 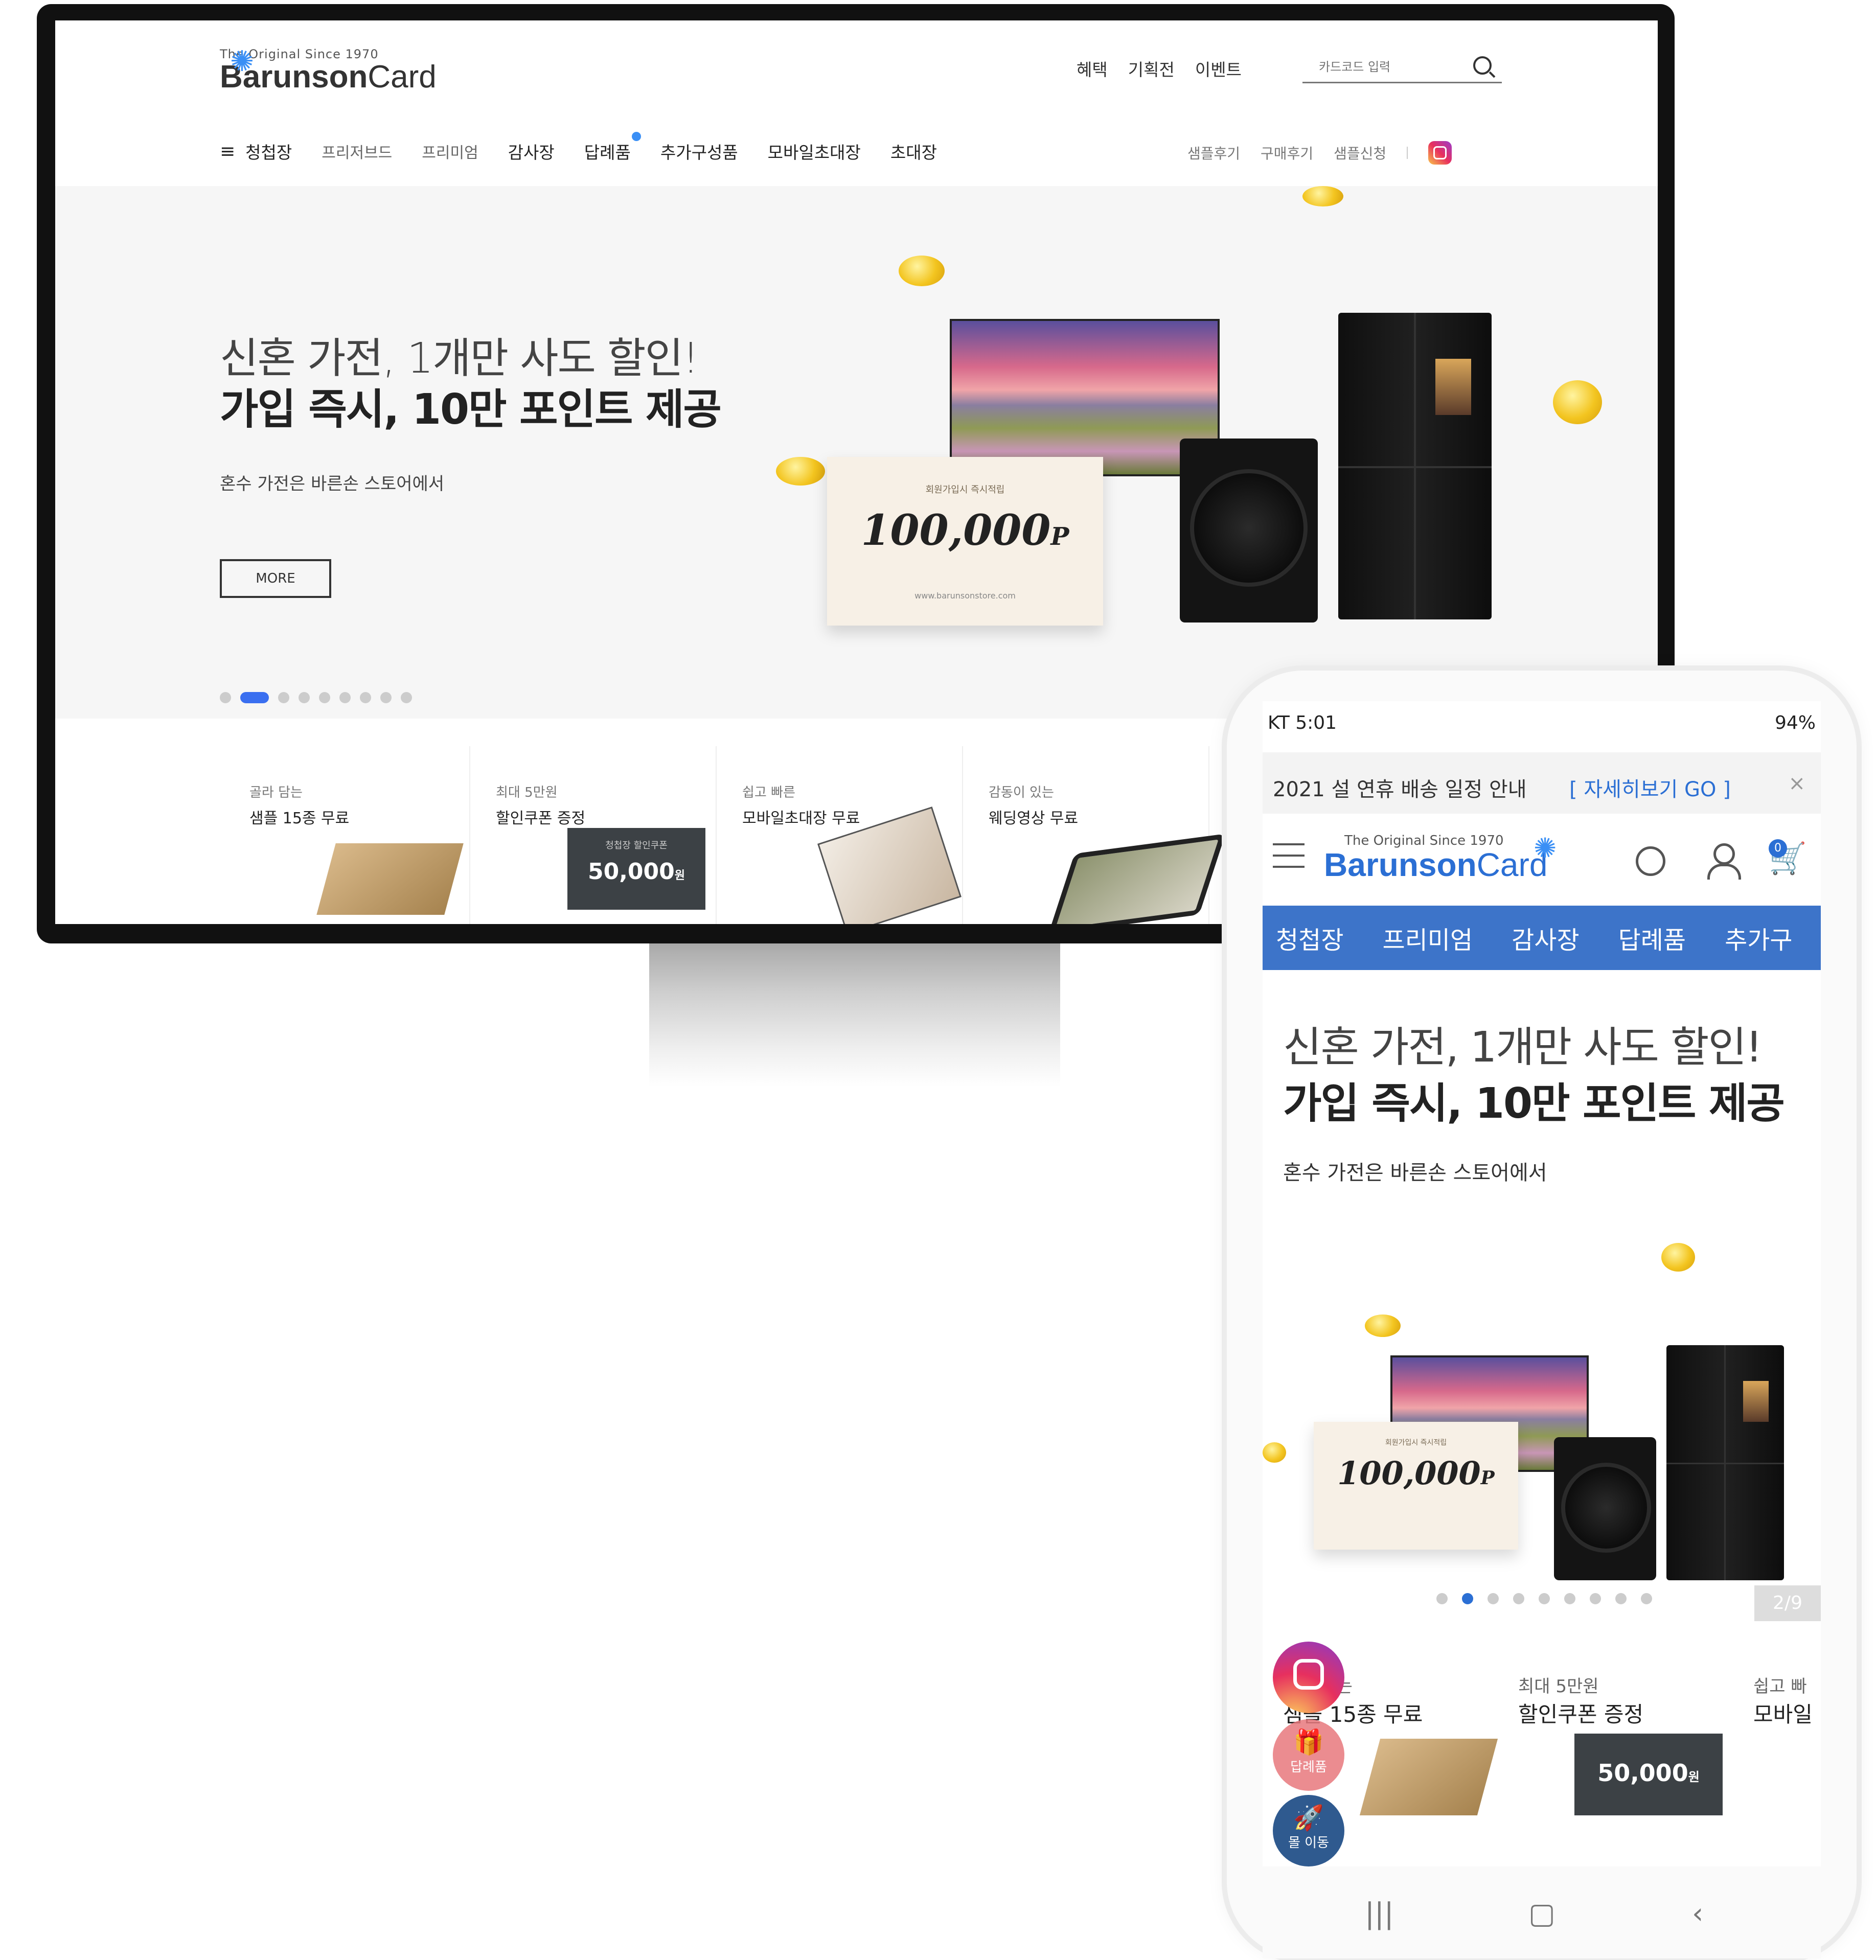 What do you see at coordinates (607, 153) in the screenshot?
I see `nav-item-return-gift-label: 답례품` at bounding box center [607, 153].